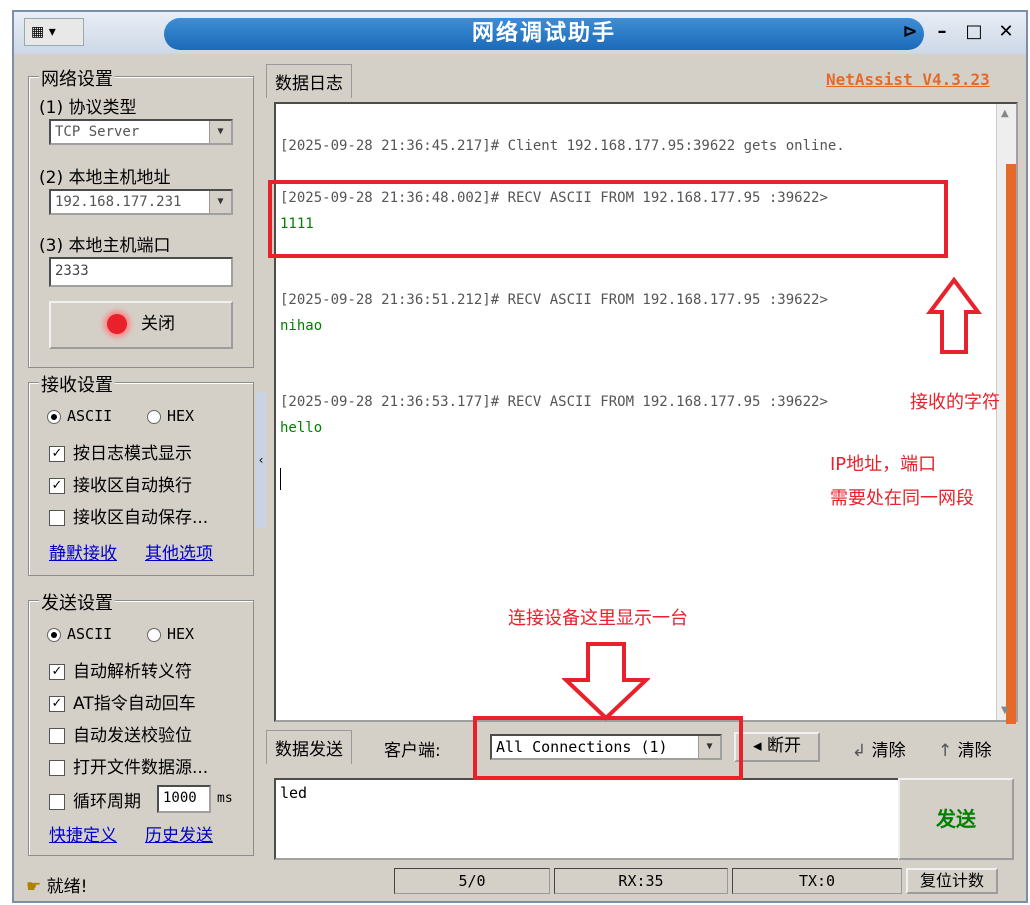  I want to click on clear-up-icon: ↑, so click(945, 751).